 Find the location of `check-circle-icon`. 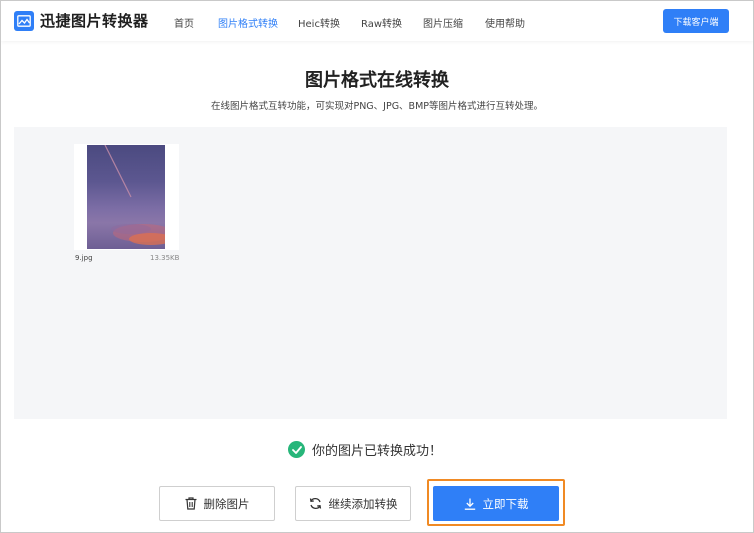

check-circle-icon is located at coordinates (296, 449).